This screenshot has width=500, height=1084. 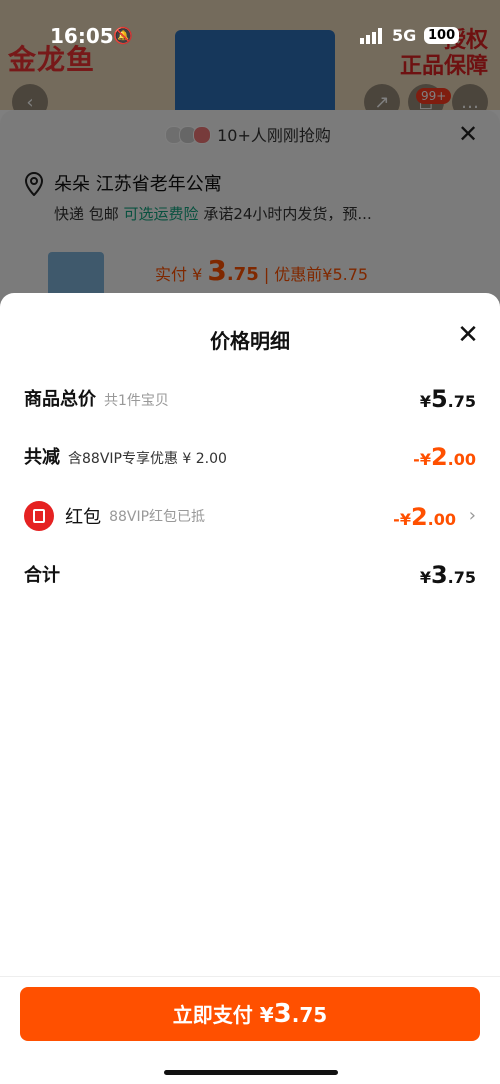 I want to click on network-type: 5G, so click(x=404, y=35).